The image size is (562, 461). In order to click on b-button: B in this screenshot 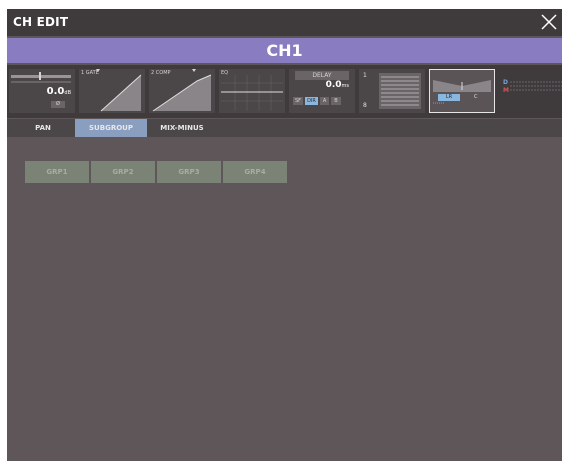, I will do `click(336, 101)`.